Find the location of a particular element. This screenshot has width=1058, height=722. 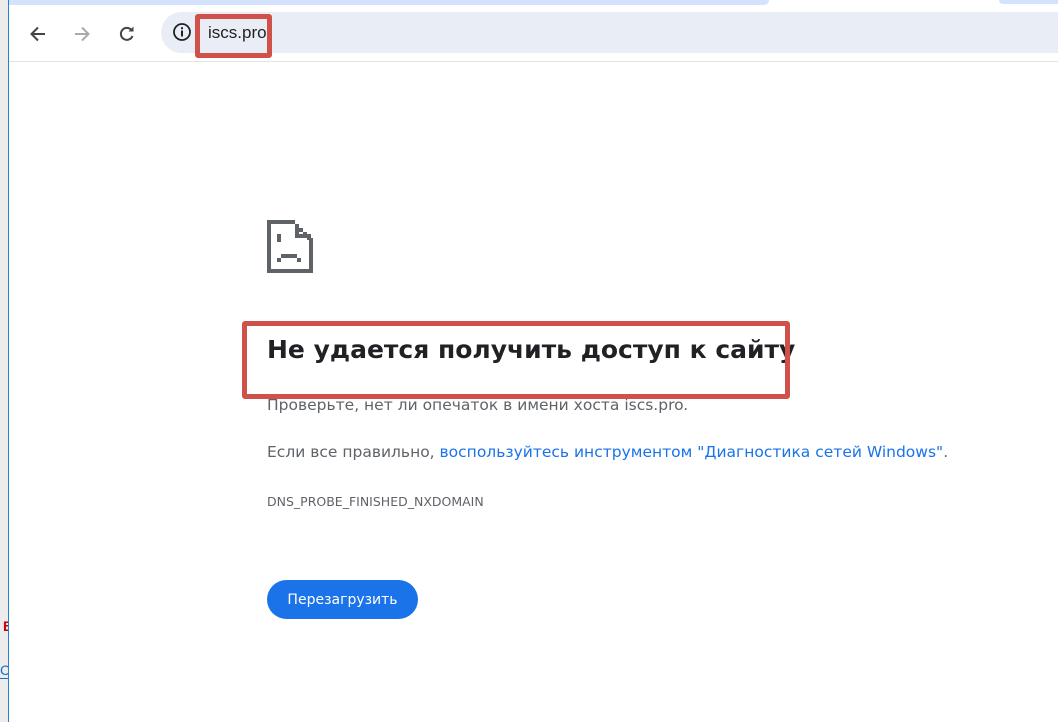

toolbar: iscs.pro is located at coordinates (533, 34).